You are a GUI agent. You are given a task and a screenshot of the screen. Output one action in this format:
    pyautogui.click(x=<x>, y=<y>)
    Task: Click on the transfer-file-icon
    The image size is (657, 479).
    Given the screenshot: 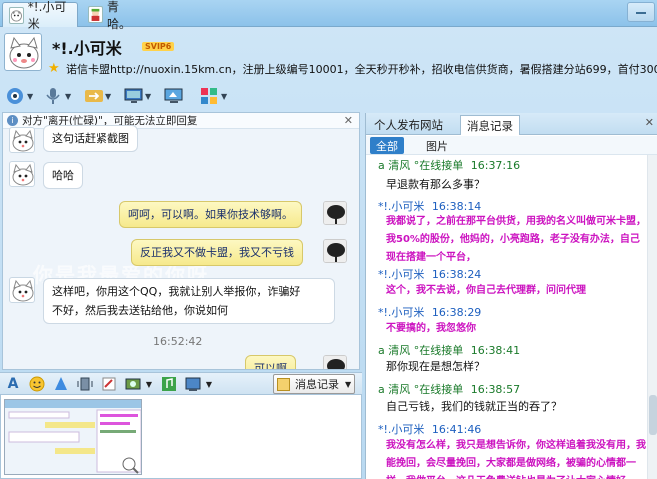 What is the action you would take?
    pyautogui.click(x=93, y=96)
    